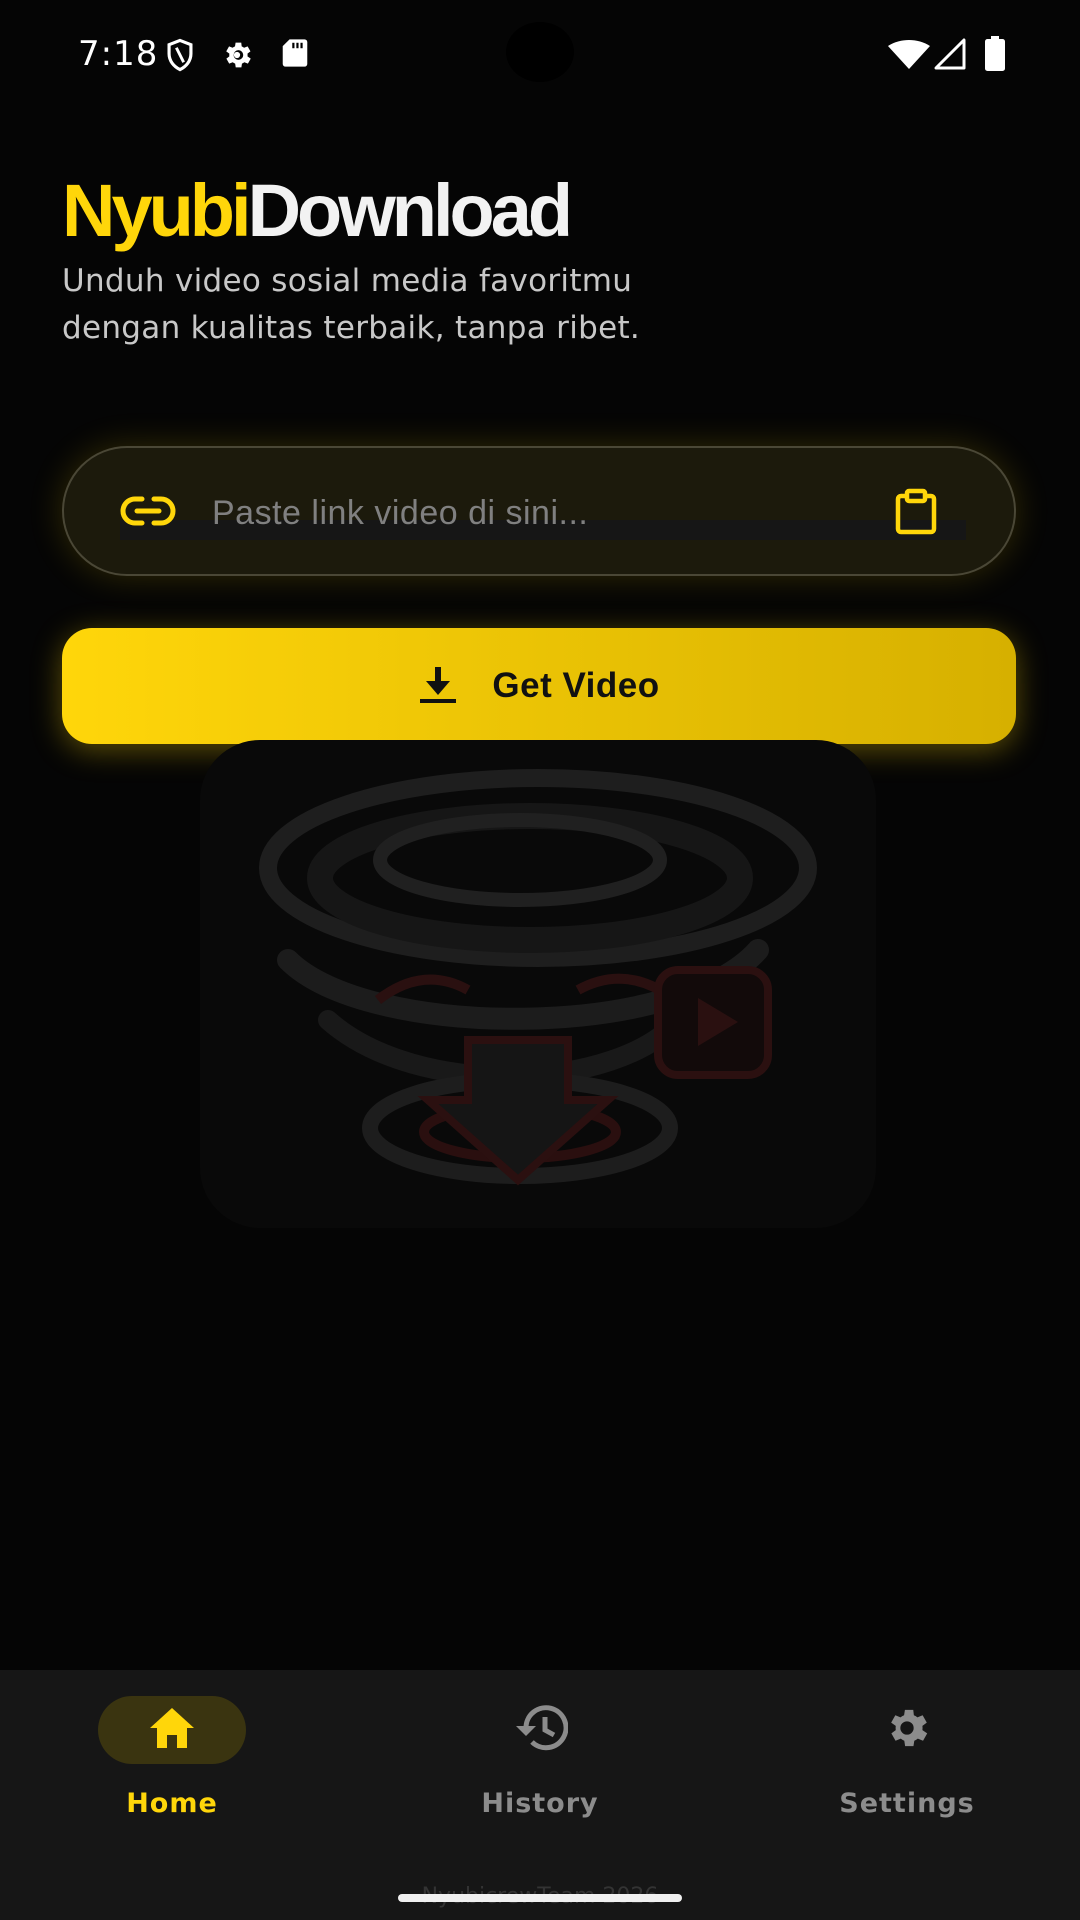 Image resolution: width=1080 pixels, height=1920 pixels. I want to click on subtitle-line-2: dengan kualitas terbaik, tanpa ribet., so click(351, 328).